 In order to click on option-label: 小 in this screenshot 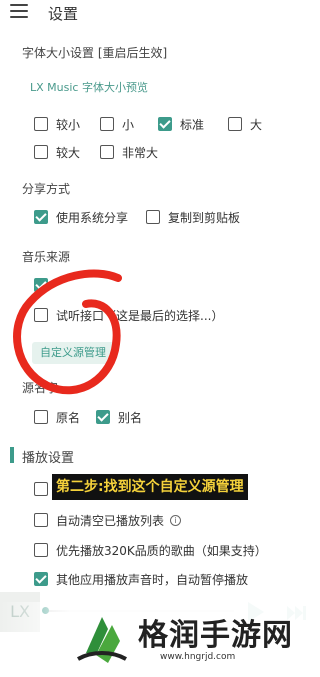, I will do `click(128, 124)`.